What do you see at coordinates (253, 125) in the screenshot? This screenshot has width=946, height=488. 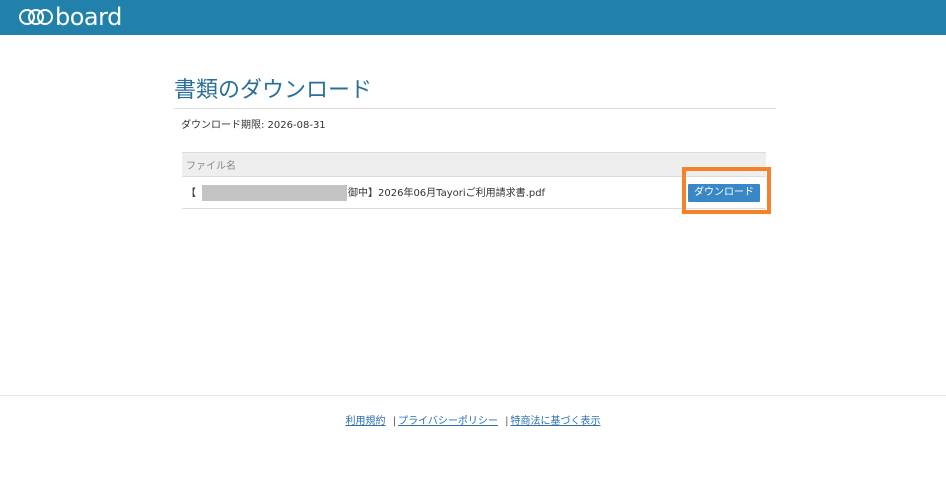 I see `download-deadline: ダウンロード期限: 2026-08-31` at bounding box center [253, 125].